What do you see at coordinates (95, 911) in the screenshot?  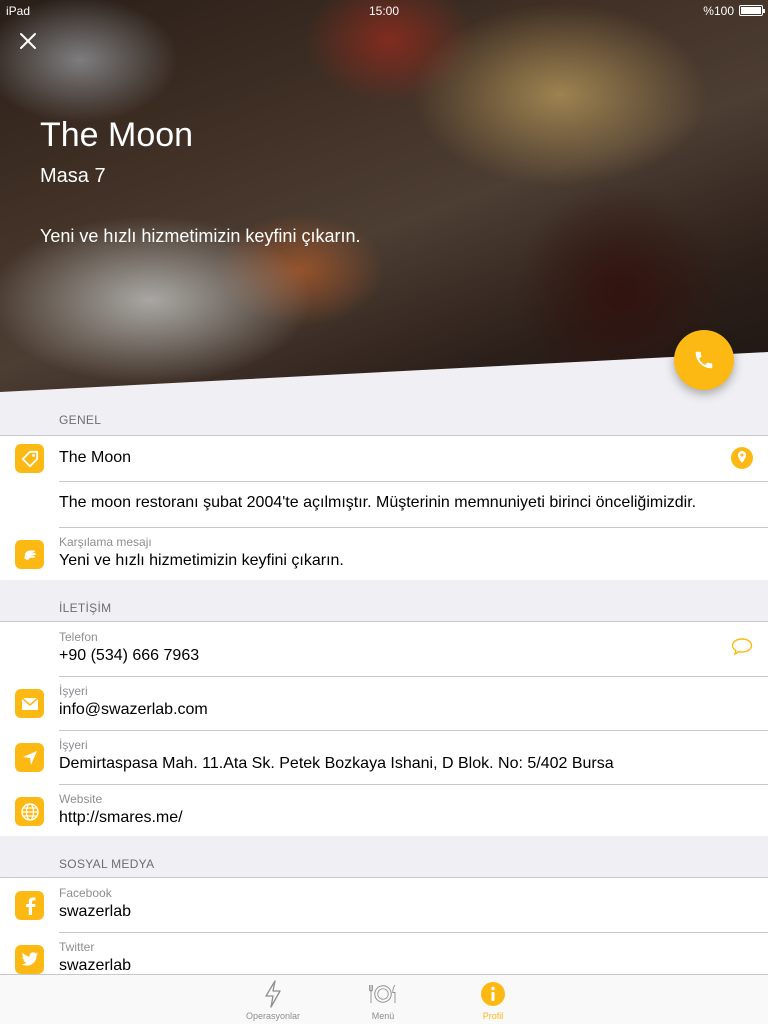 I see `facebook-value: swazerlab` at bounding box center [95, 911].